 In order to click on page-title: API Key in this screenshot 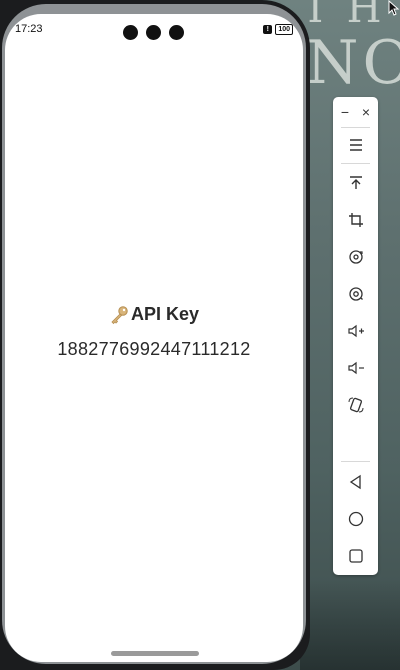, I will do `click(165, 314)`.